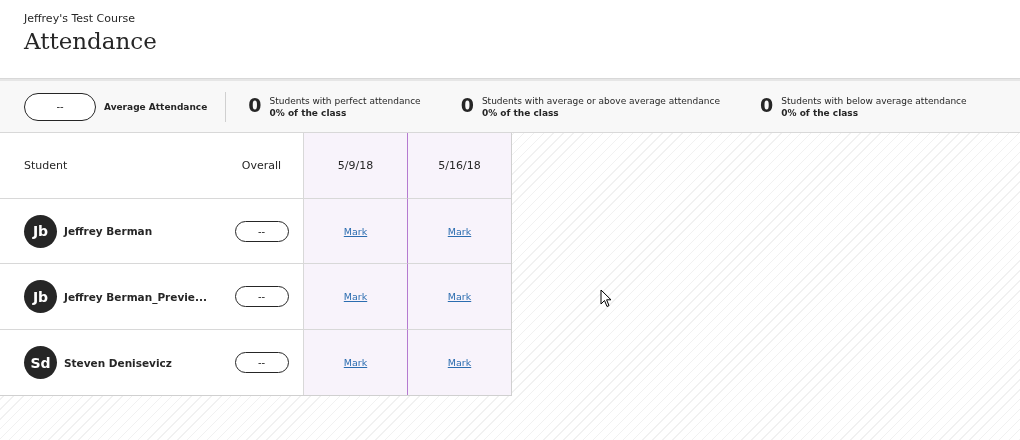 This screenshot has height=440, width=1020. I want to click on student-name: Jeffrey Berman, so click(108, 231).